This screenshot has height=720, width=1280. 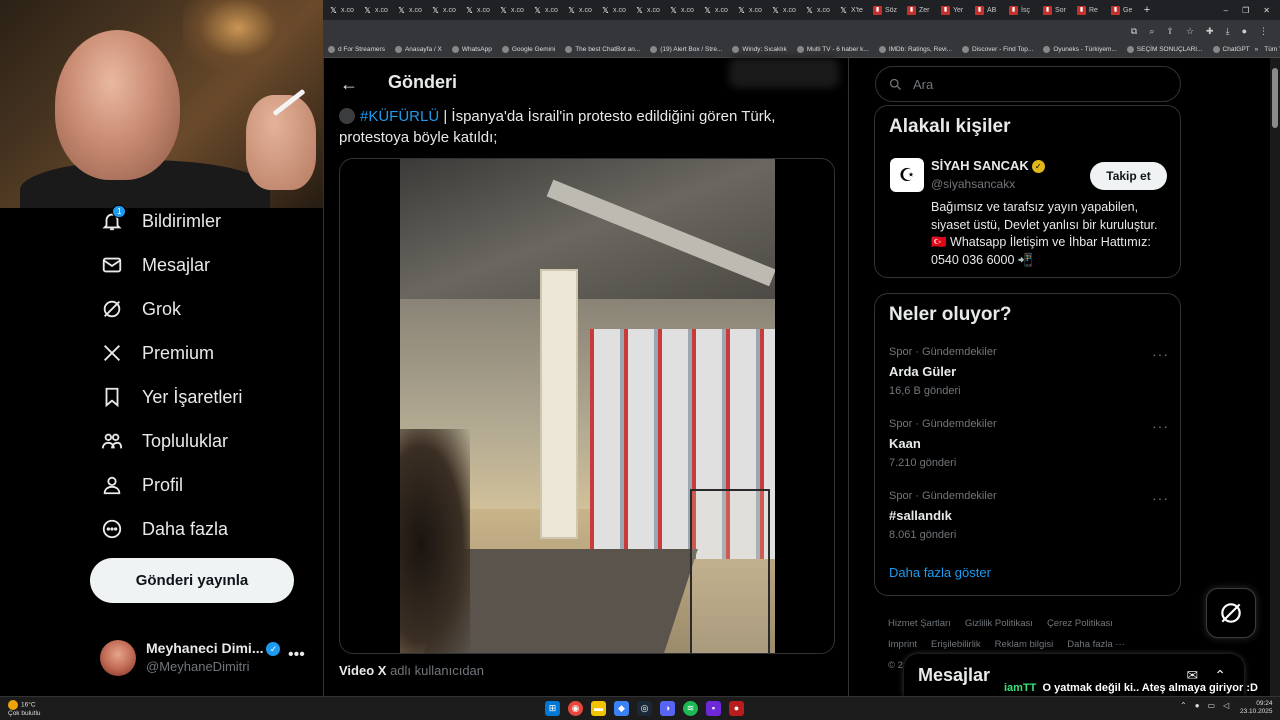 I want to click on browser-tab: ▮ Re, so click(x=1088, y=10).